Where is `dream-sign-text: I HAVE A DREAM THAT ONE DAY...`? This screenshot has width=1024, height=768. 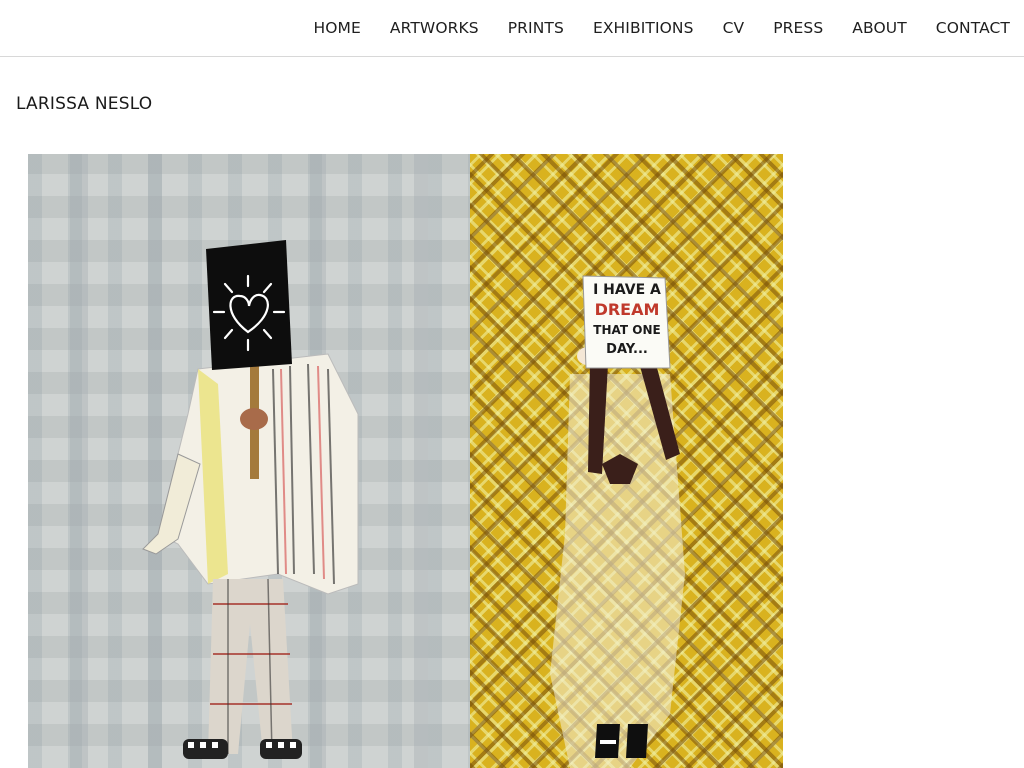 dream-sign-text: I HAVE A DREAM THAT ONE DAY... is located at coordinates (627, 320).